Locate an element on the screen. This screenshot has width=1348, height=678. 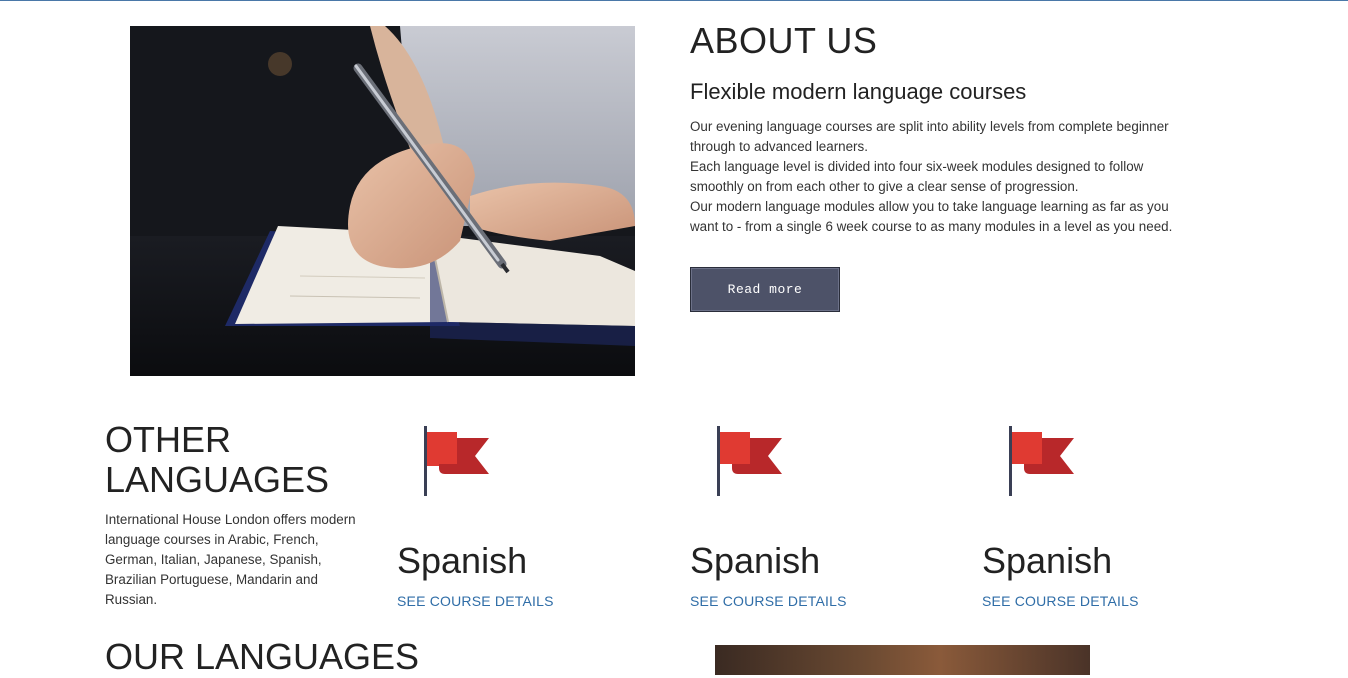
about-title: ABOUT US is located at coordinates (784, 40).